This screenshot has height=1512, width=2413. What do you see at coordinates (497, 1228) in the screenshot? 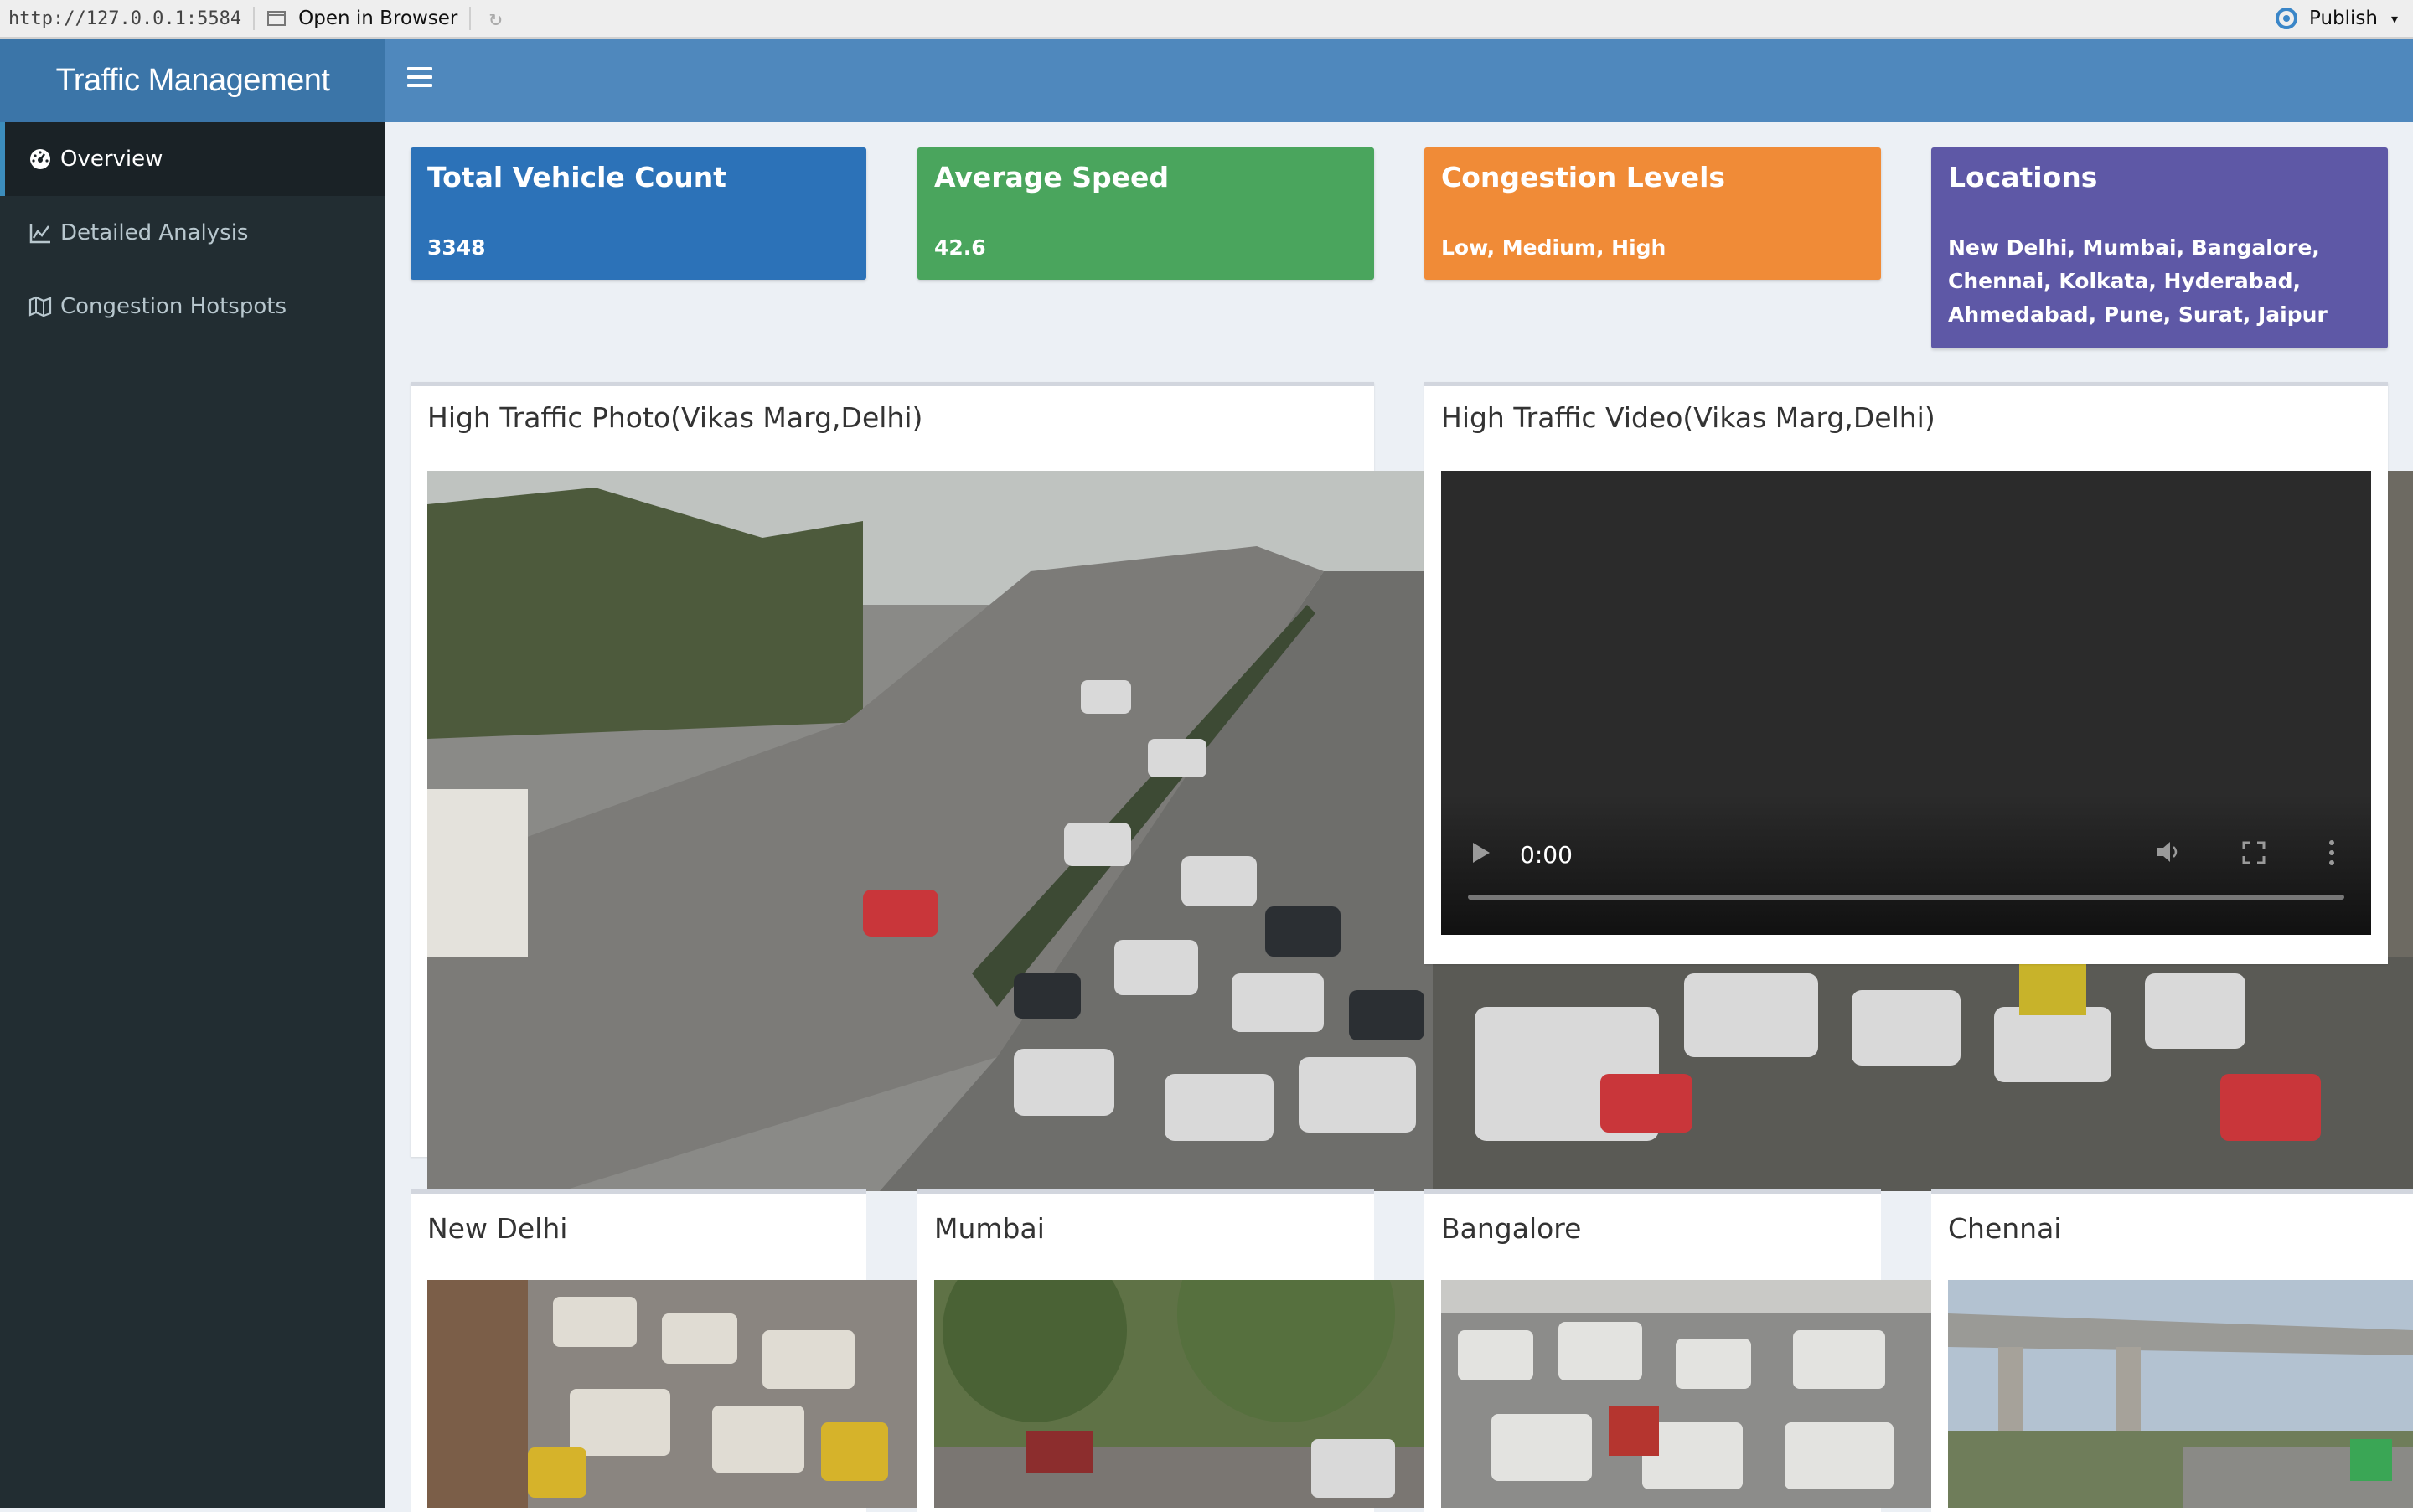
I see `panel-title: New Delhi` at bounding box center [497, 1228].